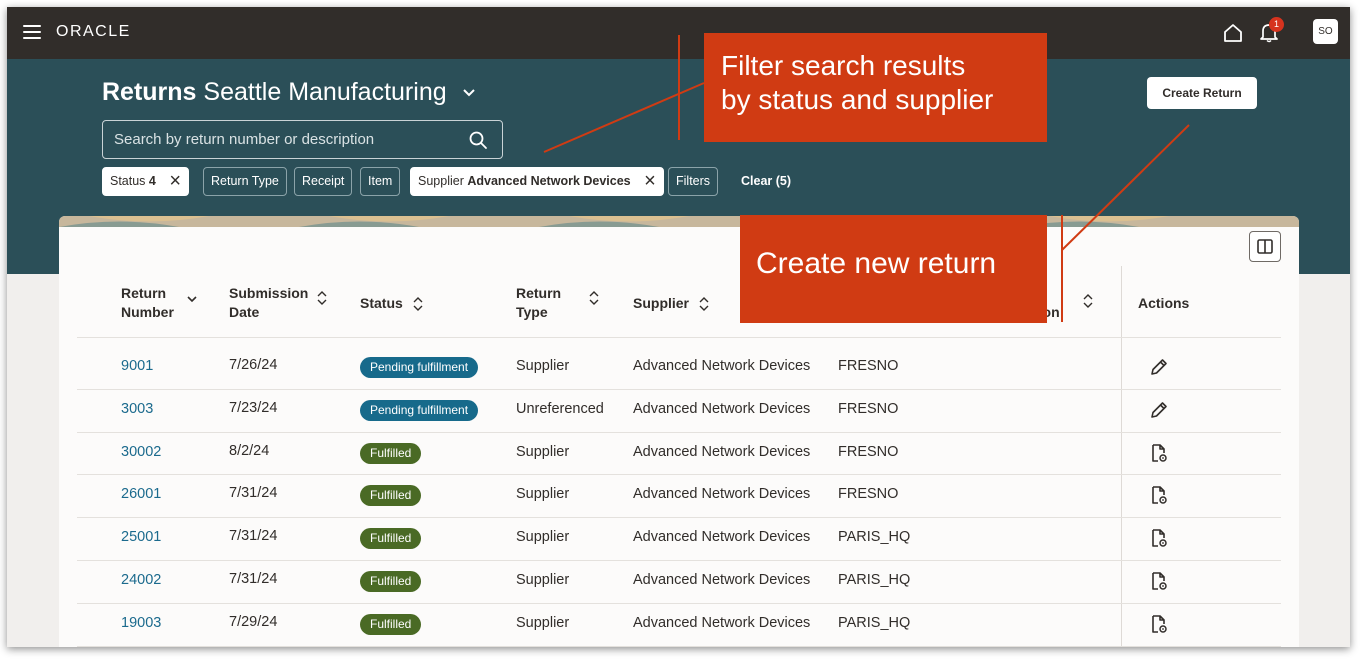  Describe the element at coordinates (278, 303) in the screenshot. I see `column-header-submission-date: Submission Date` at that location.